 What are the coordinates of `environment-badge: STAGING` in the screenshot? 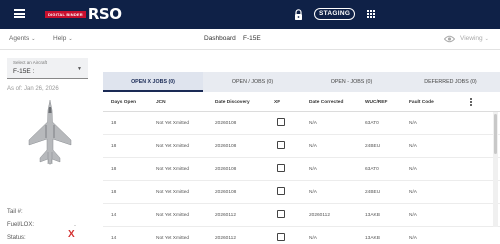 It's located at (335, 14).